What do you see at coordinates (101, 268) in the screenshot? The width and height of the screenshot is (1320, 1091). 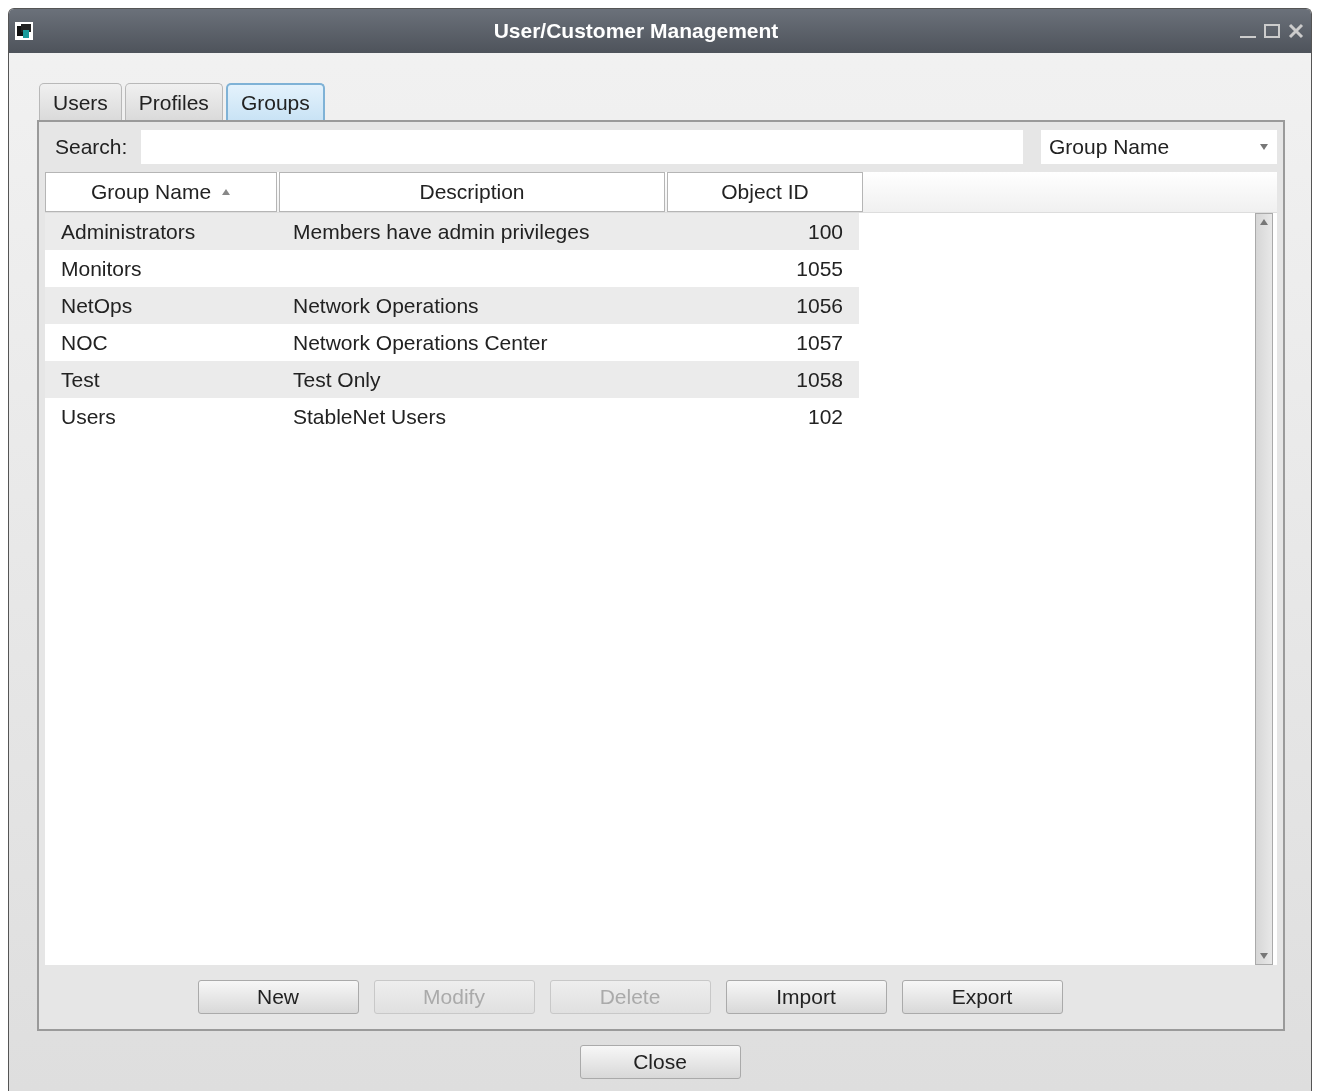 I see `table-cell-text: Monitors` at bounding box center [101, 268].